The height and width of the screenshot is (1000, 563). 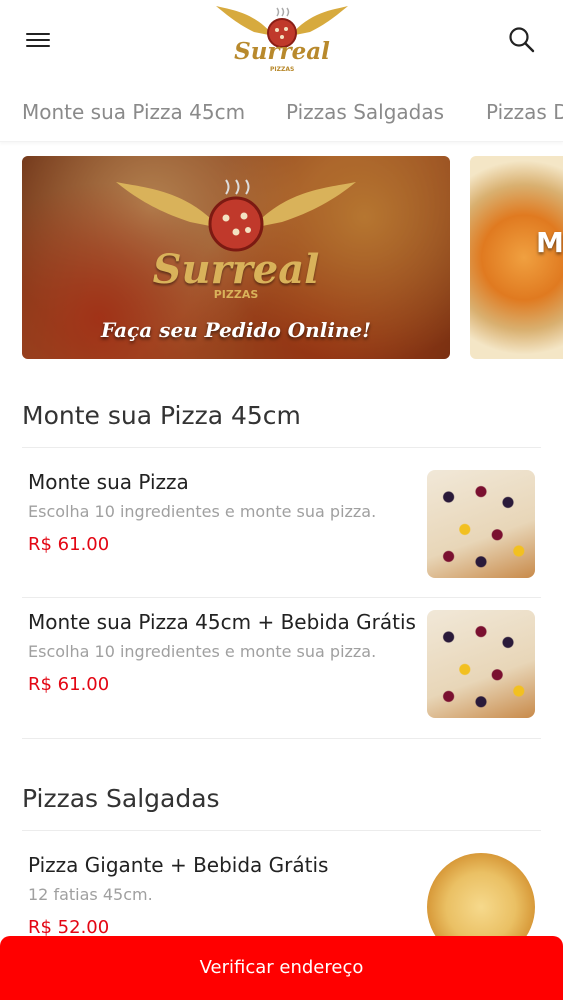 I want to click on tab-pizzas-salgadas: Pizzas Salgadas, so click(x=365, y=112).